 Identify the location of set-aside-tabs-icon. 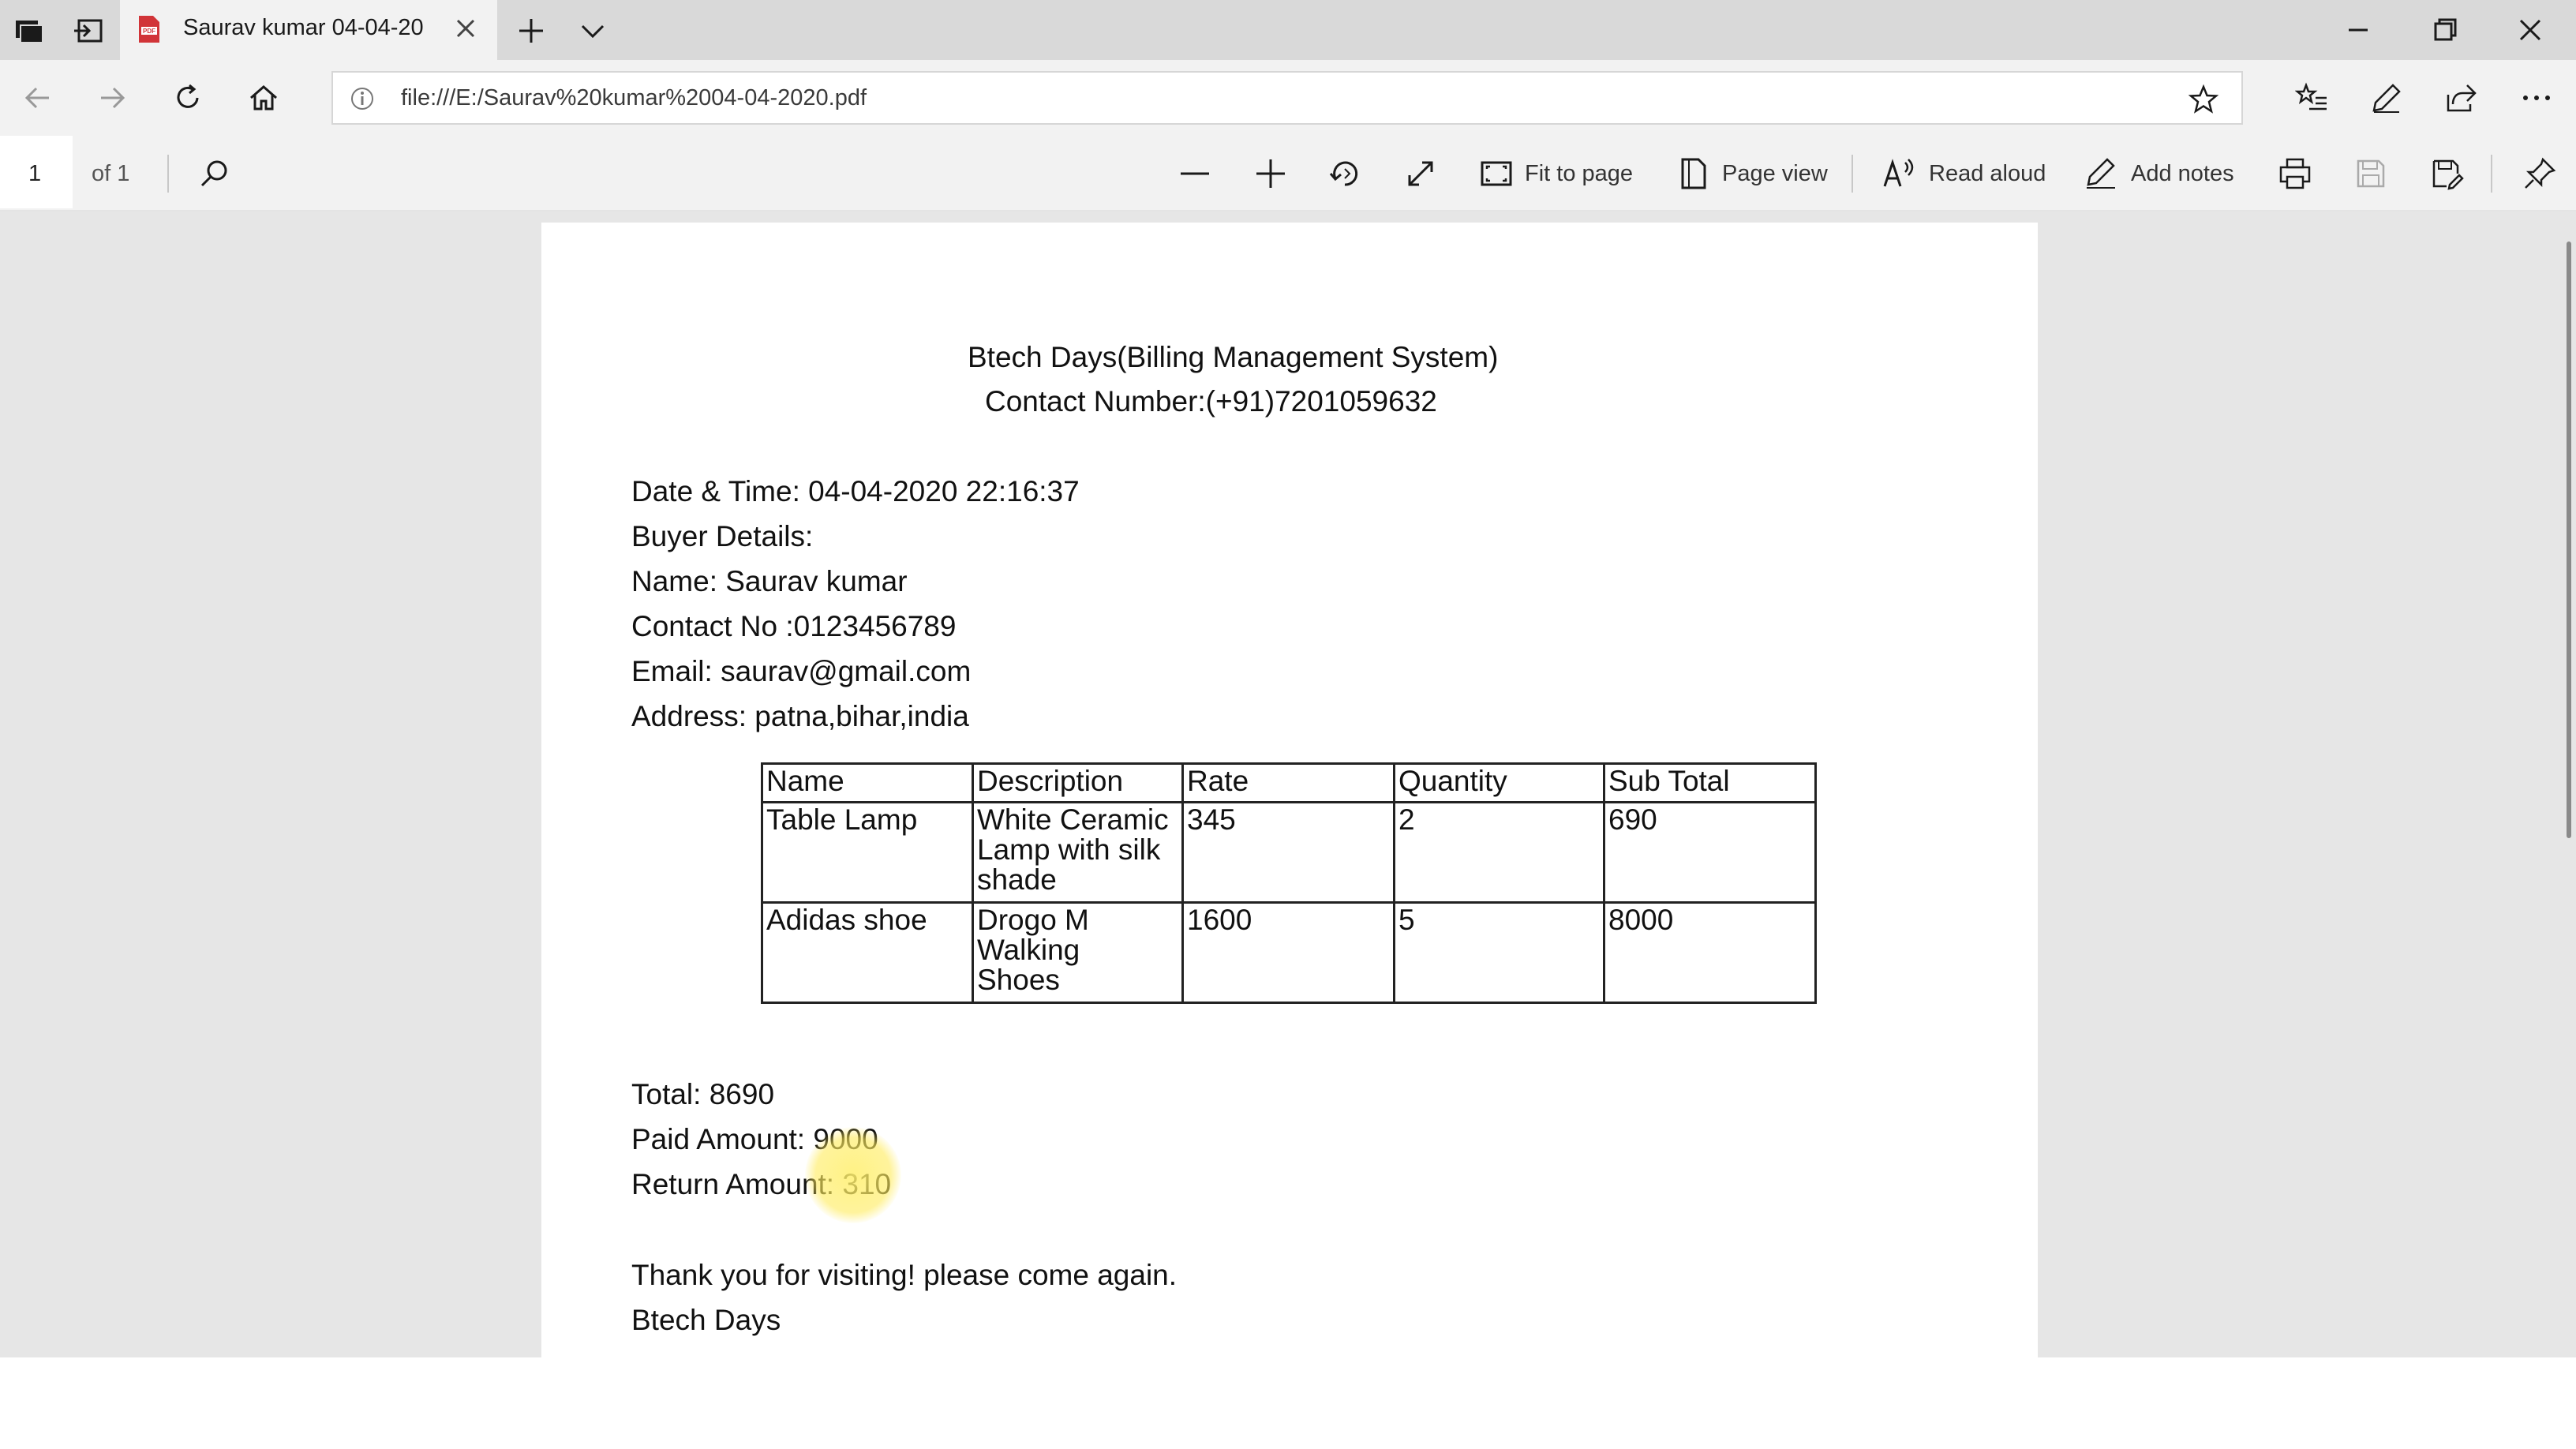
(89, 30).